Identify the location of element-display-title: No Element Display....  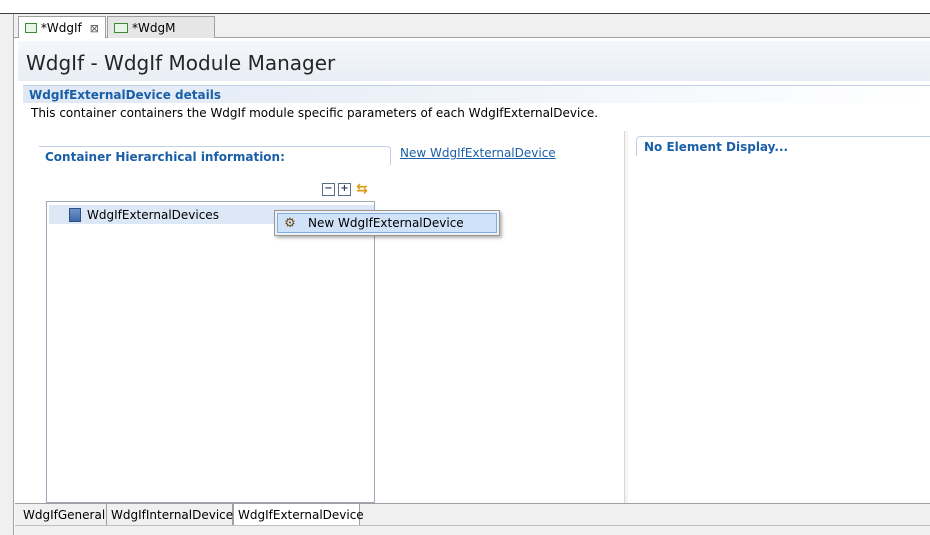
(716, 147).